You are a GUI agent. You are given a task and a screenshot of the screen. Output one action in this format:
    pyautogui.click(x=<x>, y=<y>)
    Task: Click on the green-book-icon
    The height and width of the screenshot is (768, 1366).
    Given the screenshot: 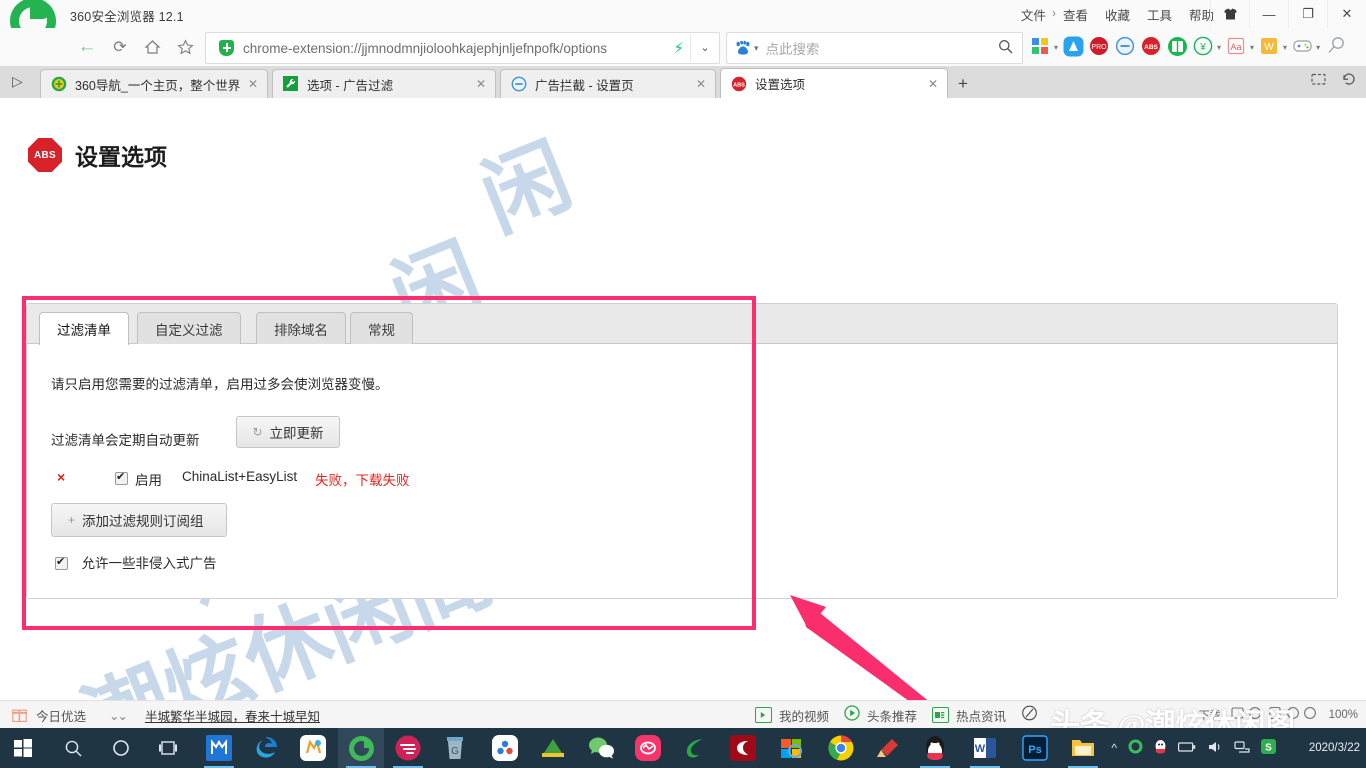 What is the action you would take?
    pyautogui.click(x=1178, y=47)
    